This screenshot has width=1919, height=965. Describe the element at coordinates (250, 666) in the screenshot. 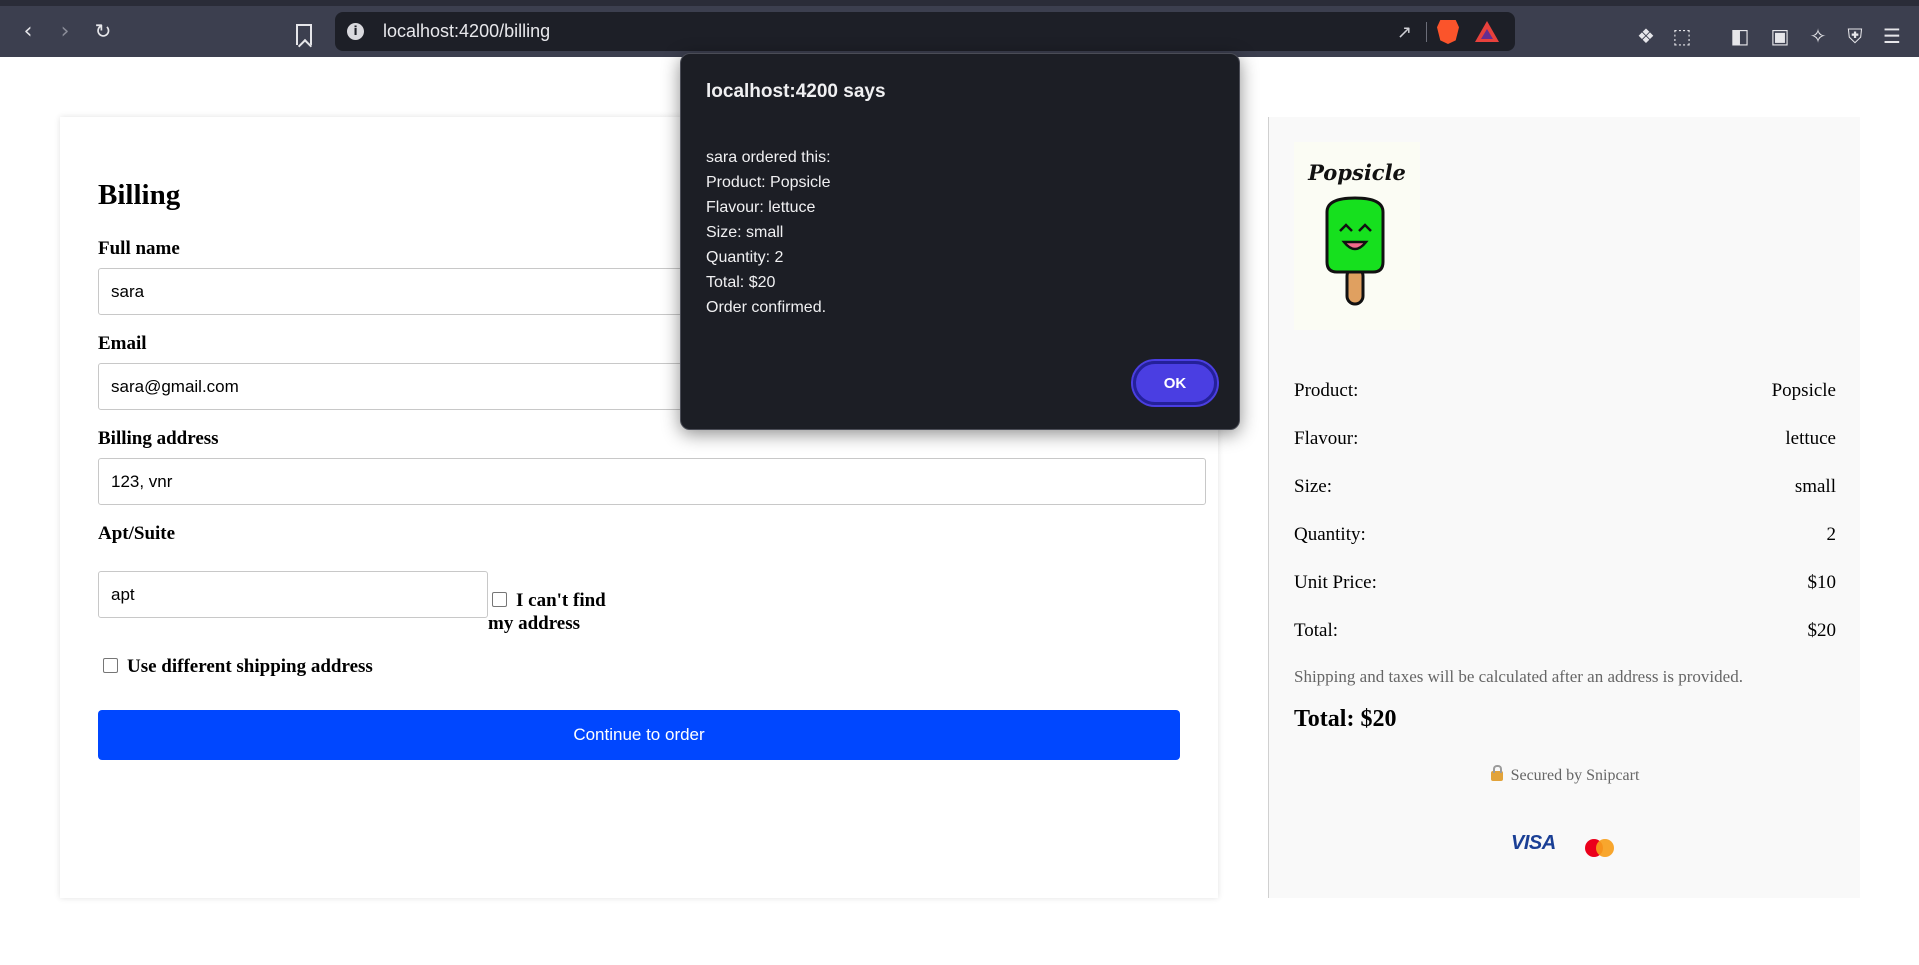

I see `shipping-address-label: Use different shipping address` at that location.